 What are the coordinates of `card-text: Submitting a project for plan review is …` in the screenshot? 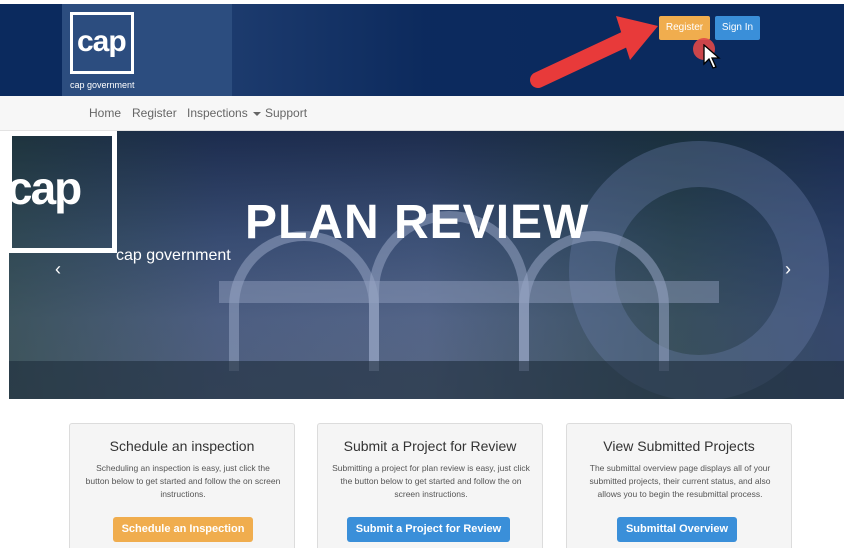 It's located at (431, 481).